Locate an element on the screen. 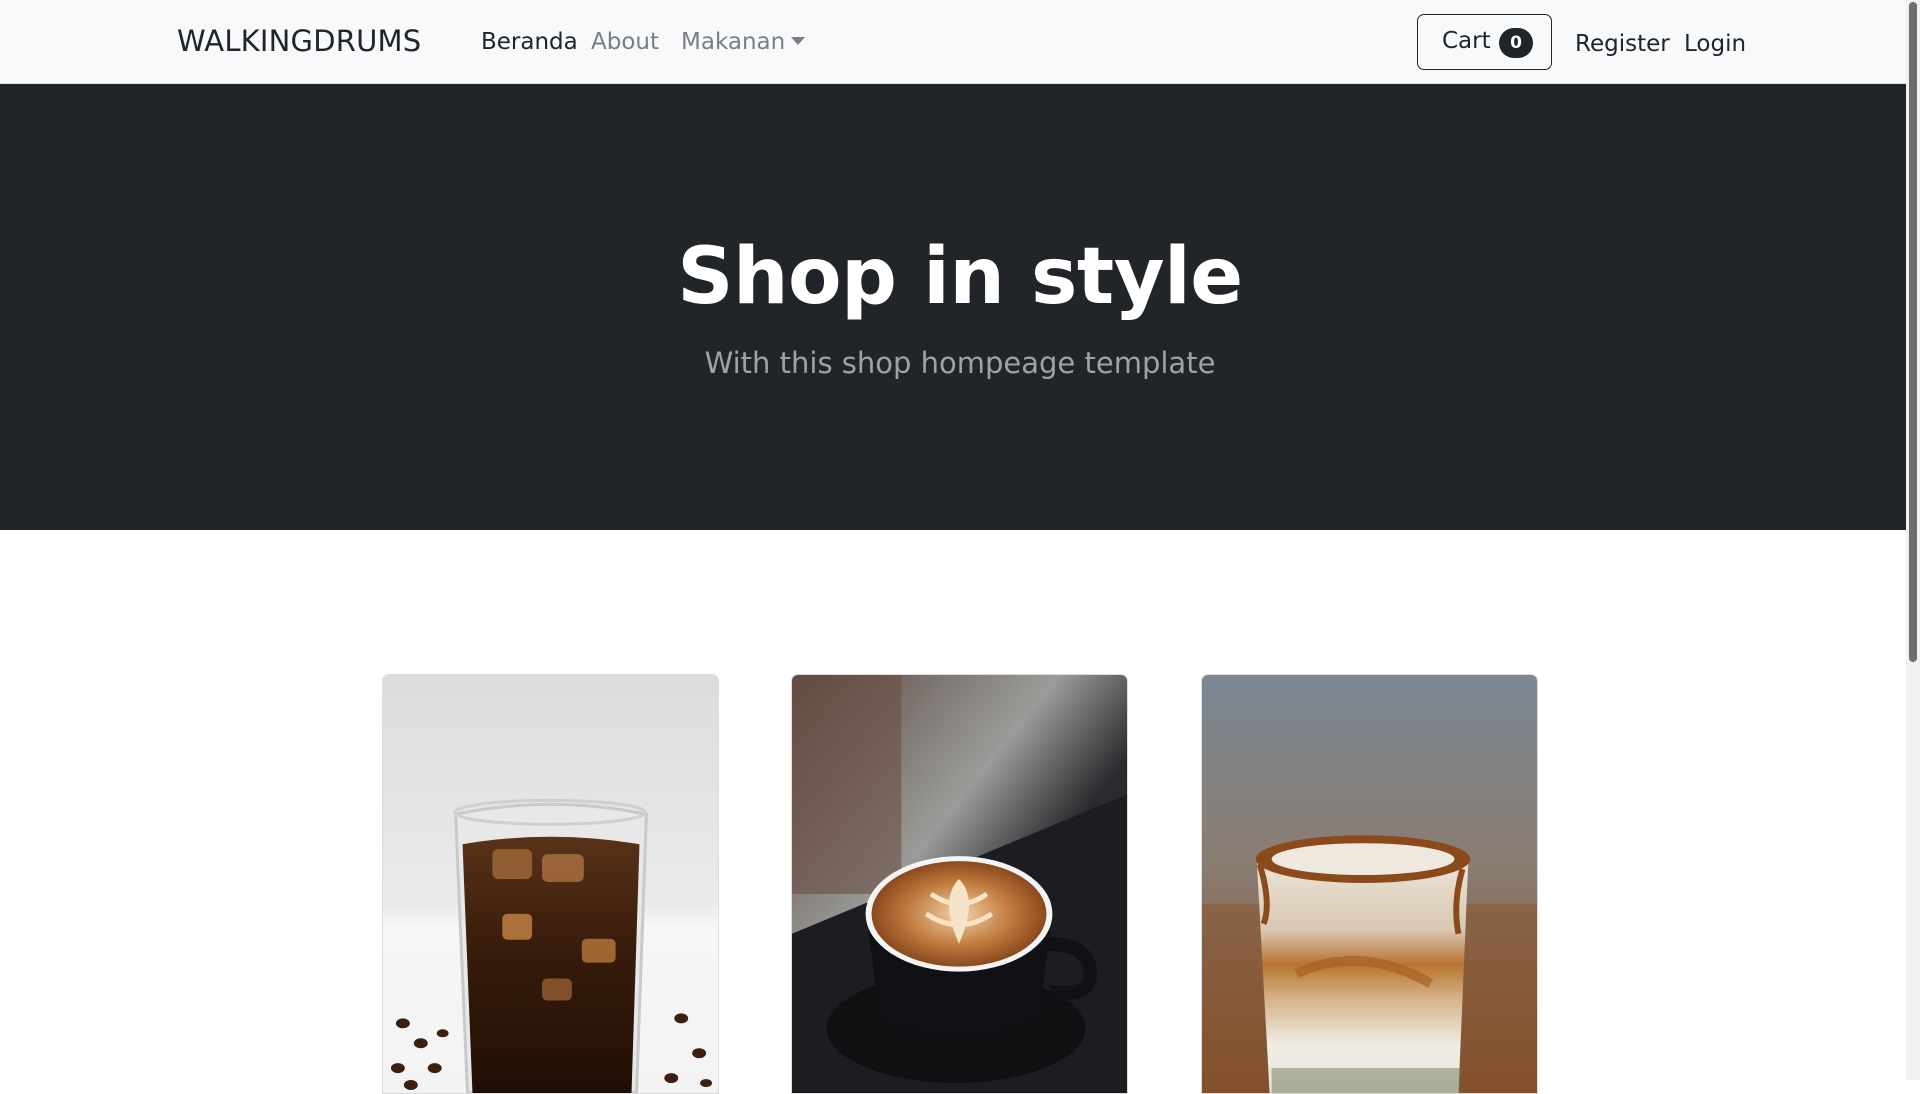  cart-count-badge: 0 is located at coordinates (1516, 43).